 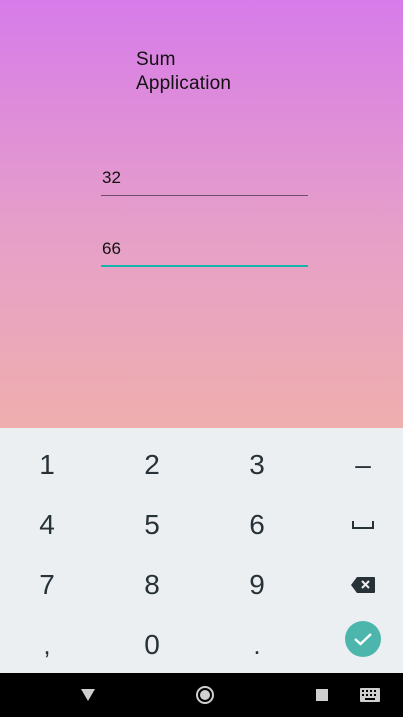 What do you see at coordinates (184, 83) in the screenshot?
I see `title-line-2: Application` at bounding box center [184, 83].